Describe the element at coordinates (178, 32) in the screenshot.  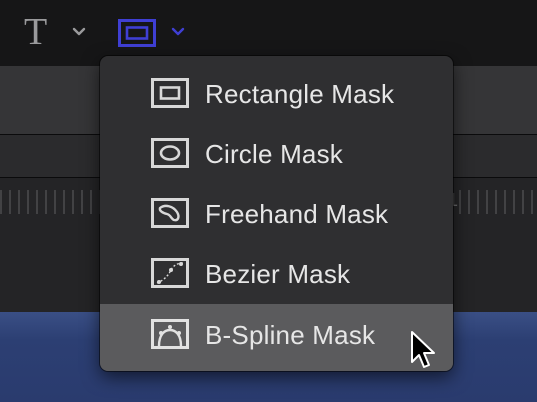
I see `mask-tool-chevron-down-icon` at that location.